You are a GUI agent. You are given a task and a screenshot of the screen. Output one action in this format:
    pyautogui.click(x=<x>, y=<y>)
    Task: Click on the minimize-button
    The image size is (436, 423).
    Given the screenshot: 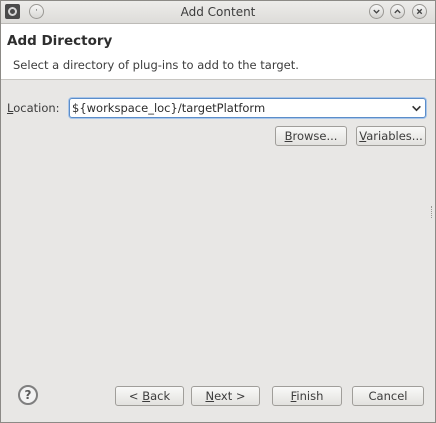 What is the action you would take?
    pyautogui.click(x=376, y=11)
    